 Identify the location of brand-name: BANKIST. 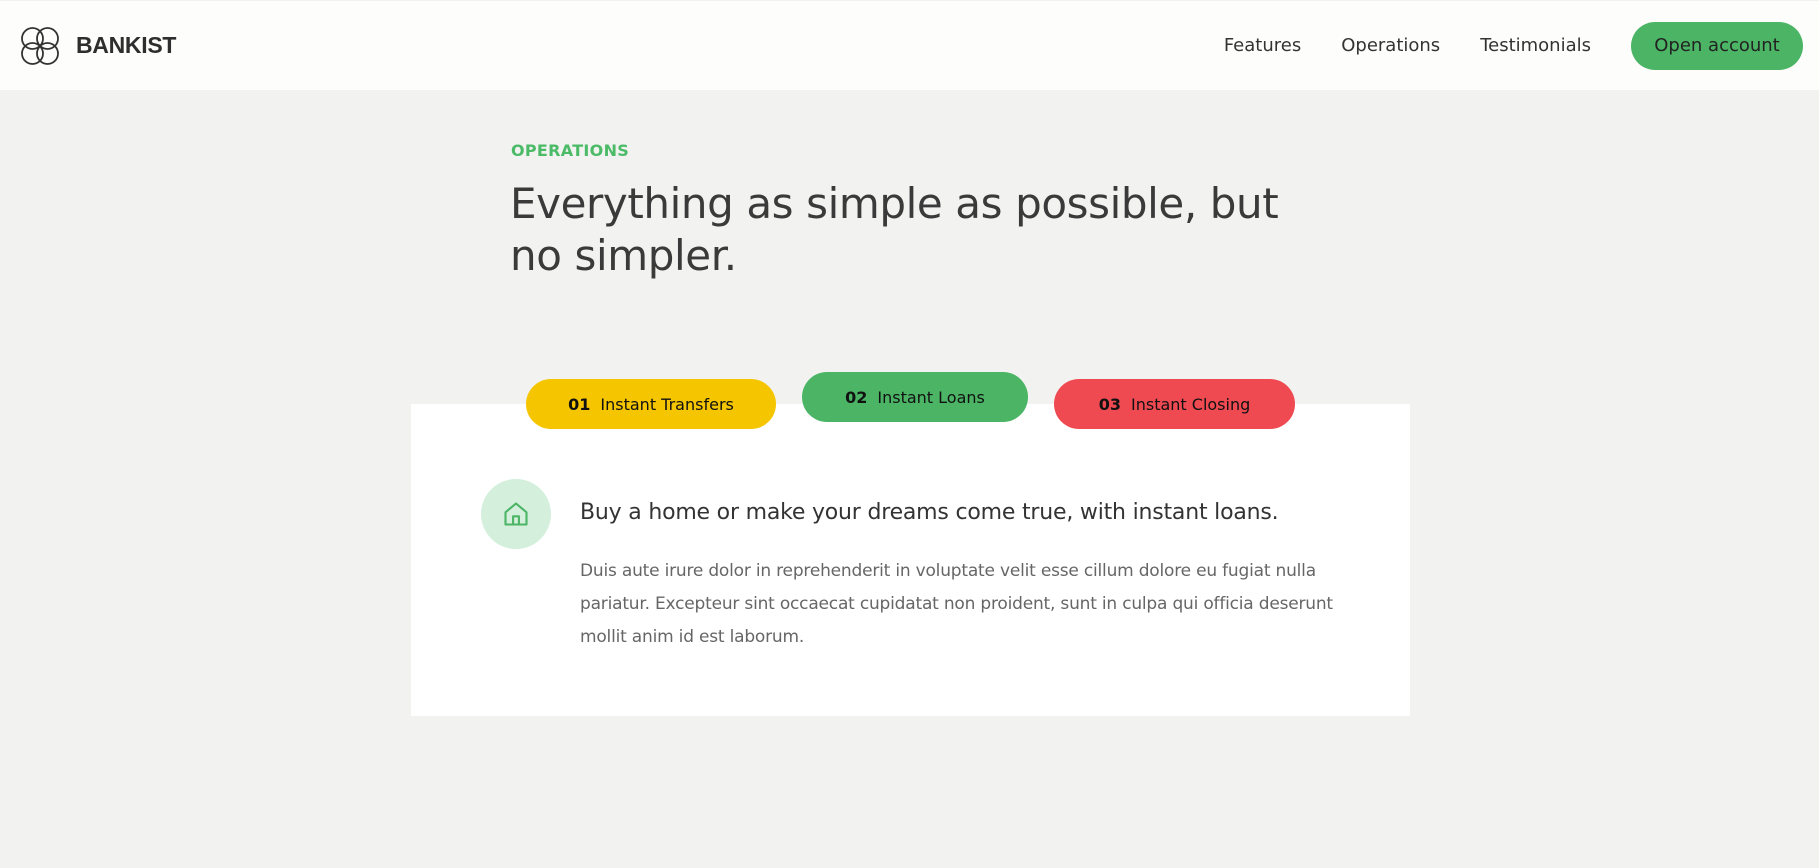
(126, 45).